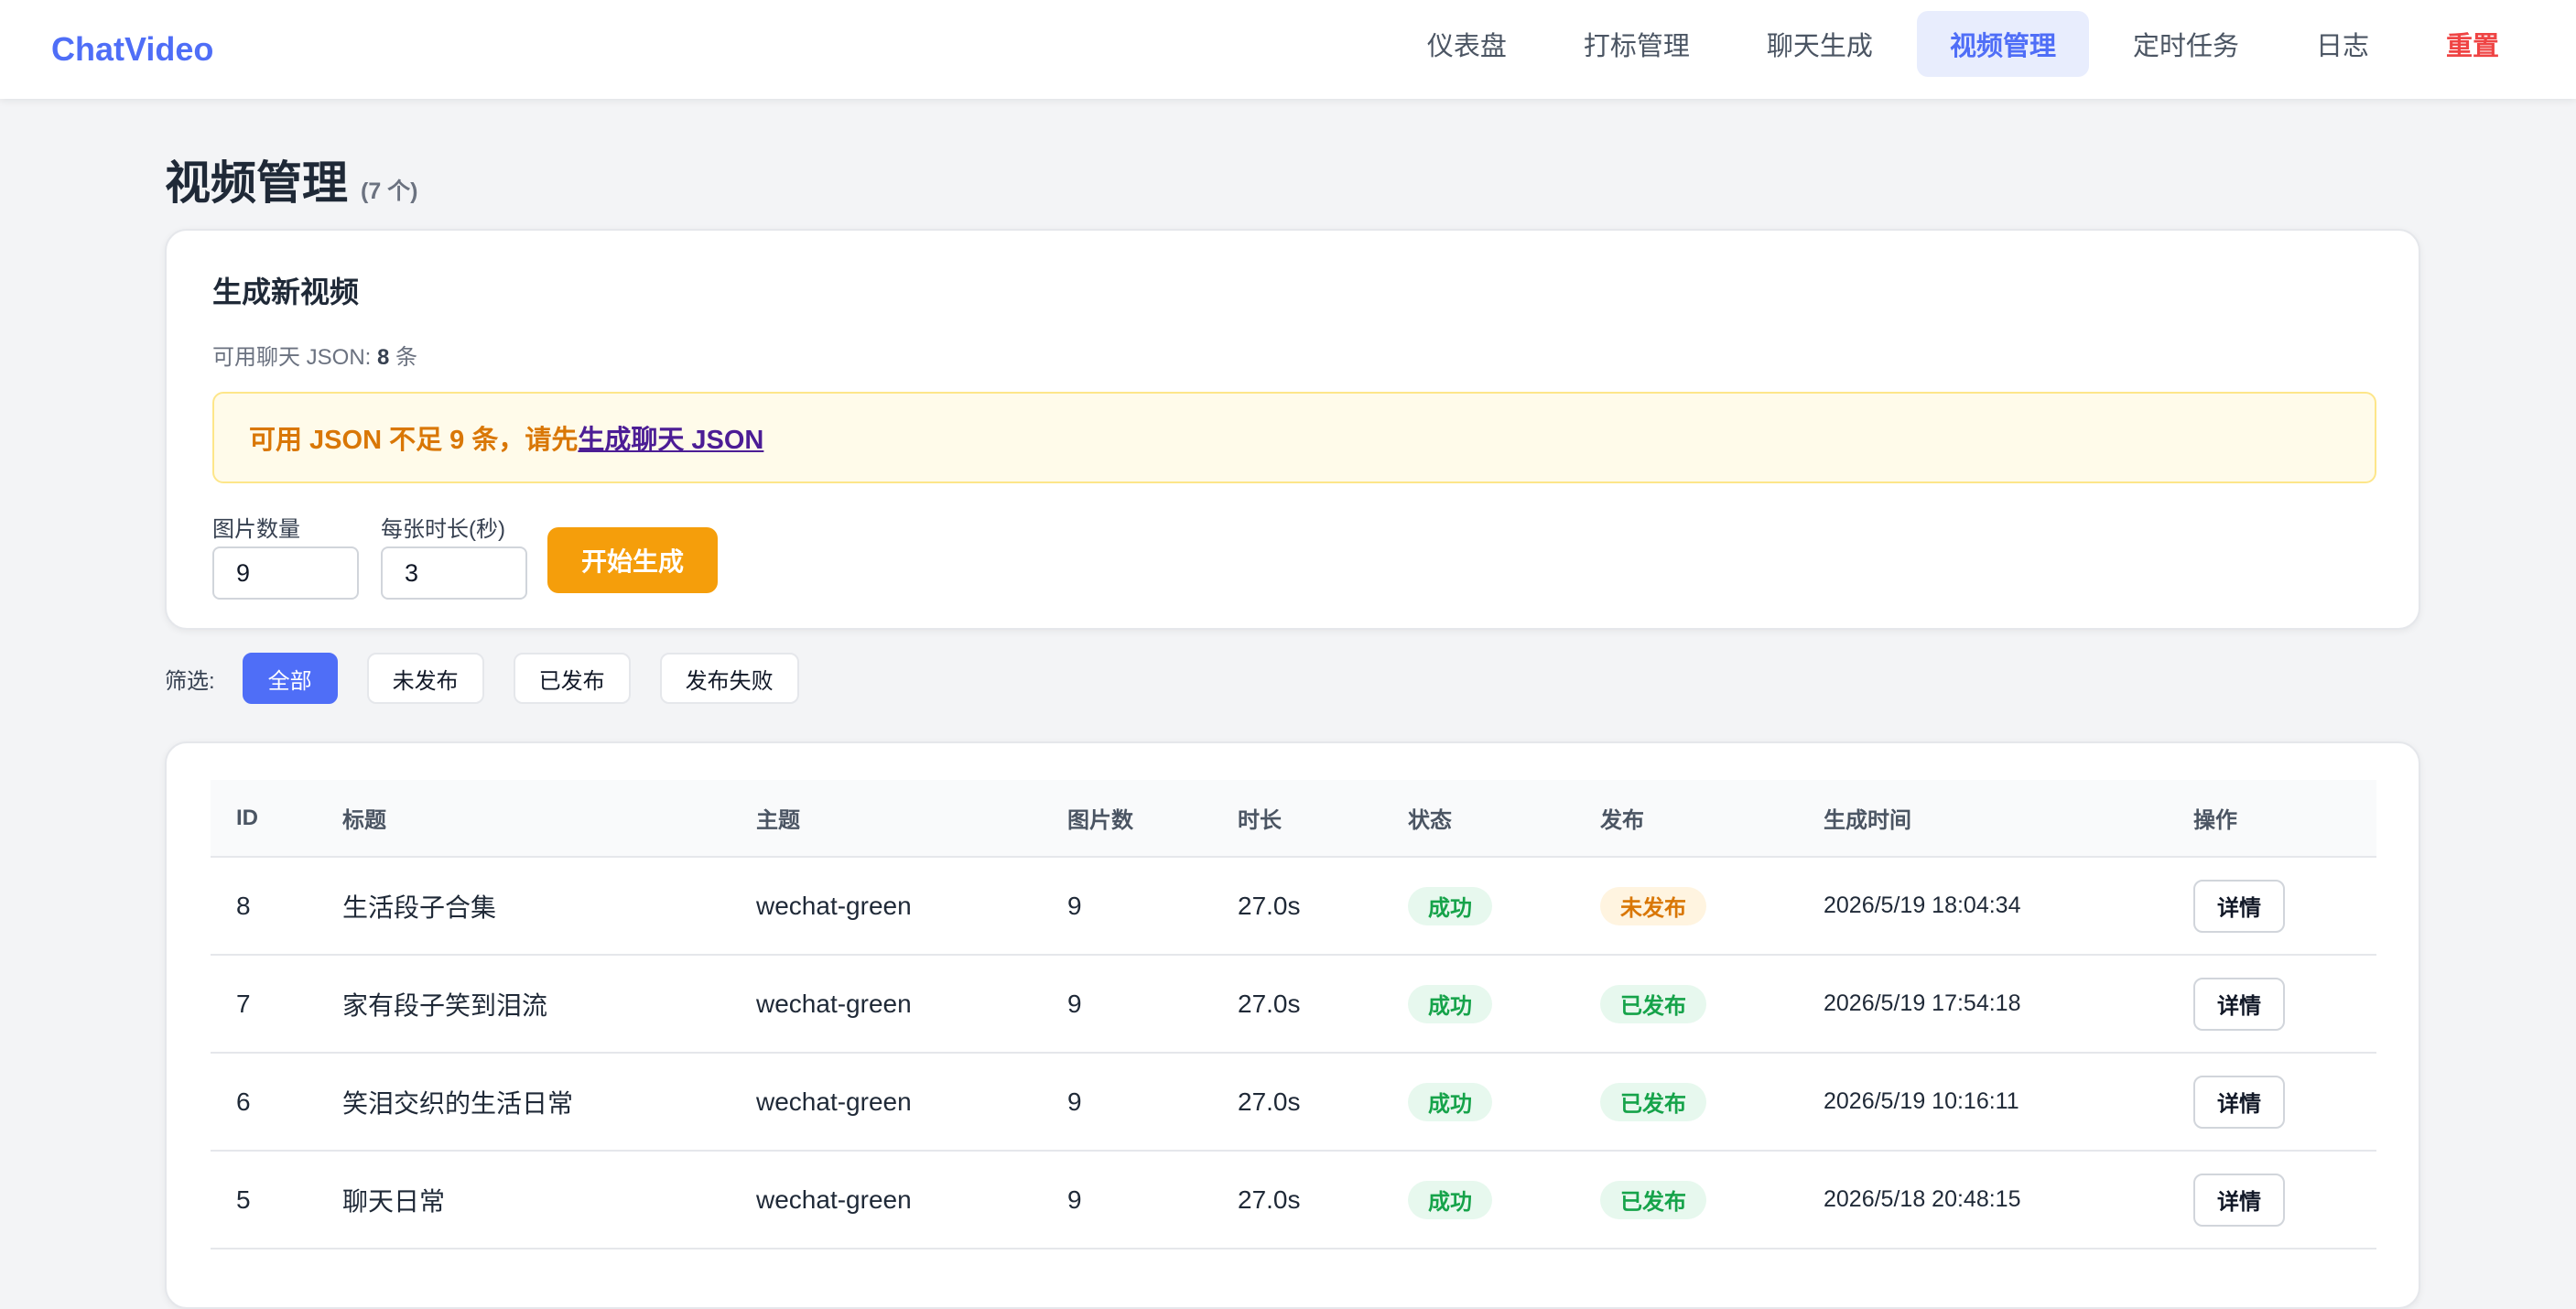 This screenshot has width=2576, height=1309. What do you see at coordinates (2343, 44) in the screenshot?
I see `nav-item-logs: 日志` at bounding box center [2343, 44].